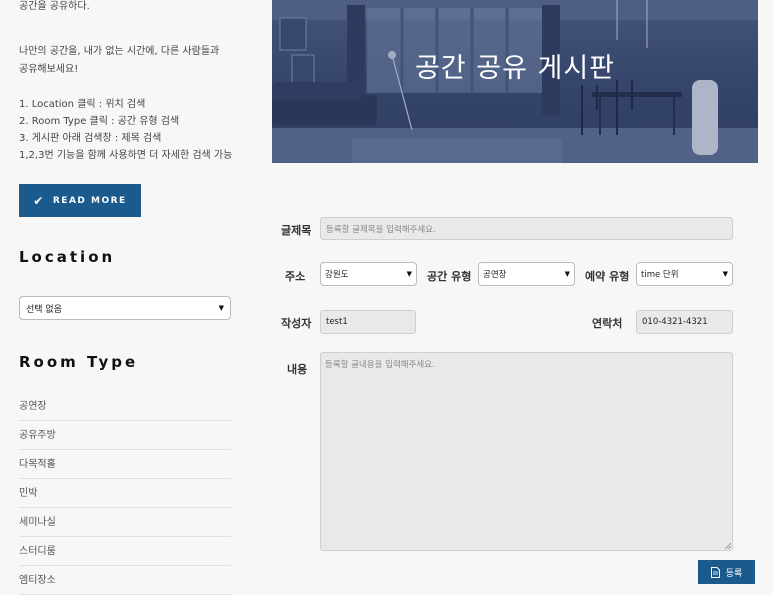  I want to click on room-type-item: 공연장, so click(125, 406).